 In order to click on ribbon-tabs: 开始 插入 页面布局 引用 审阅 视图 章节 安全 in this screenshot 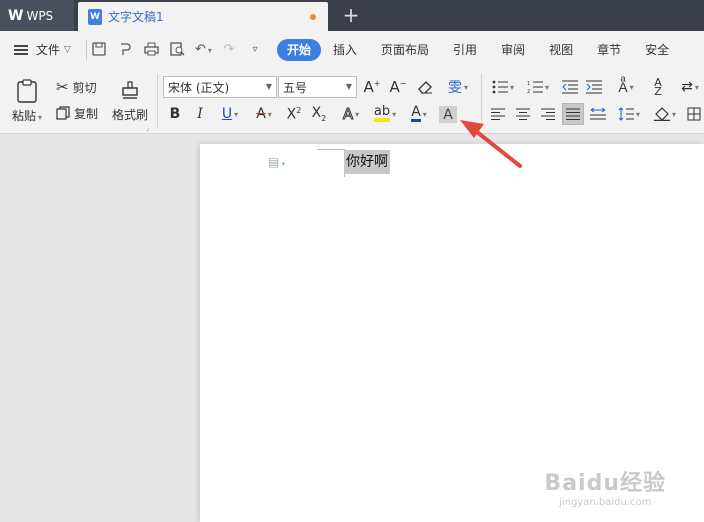, I will do `click(479, 49)`.